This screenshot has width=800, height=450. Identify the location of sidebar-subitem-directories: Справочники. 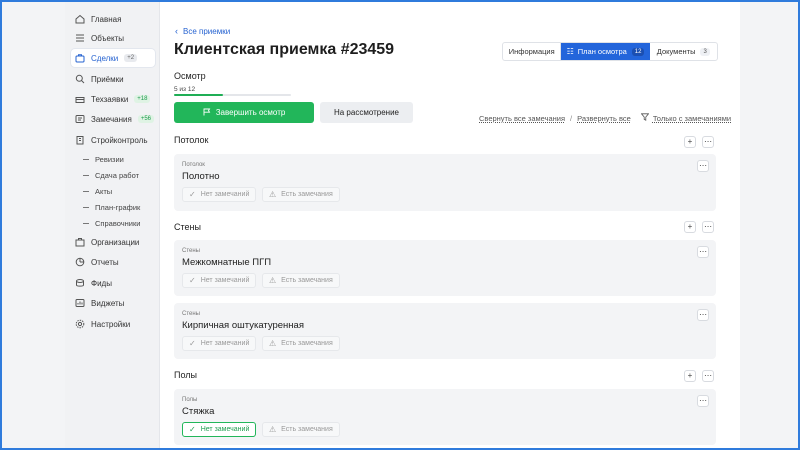
(111, 223).